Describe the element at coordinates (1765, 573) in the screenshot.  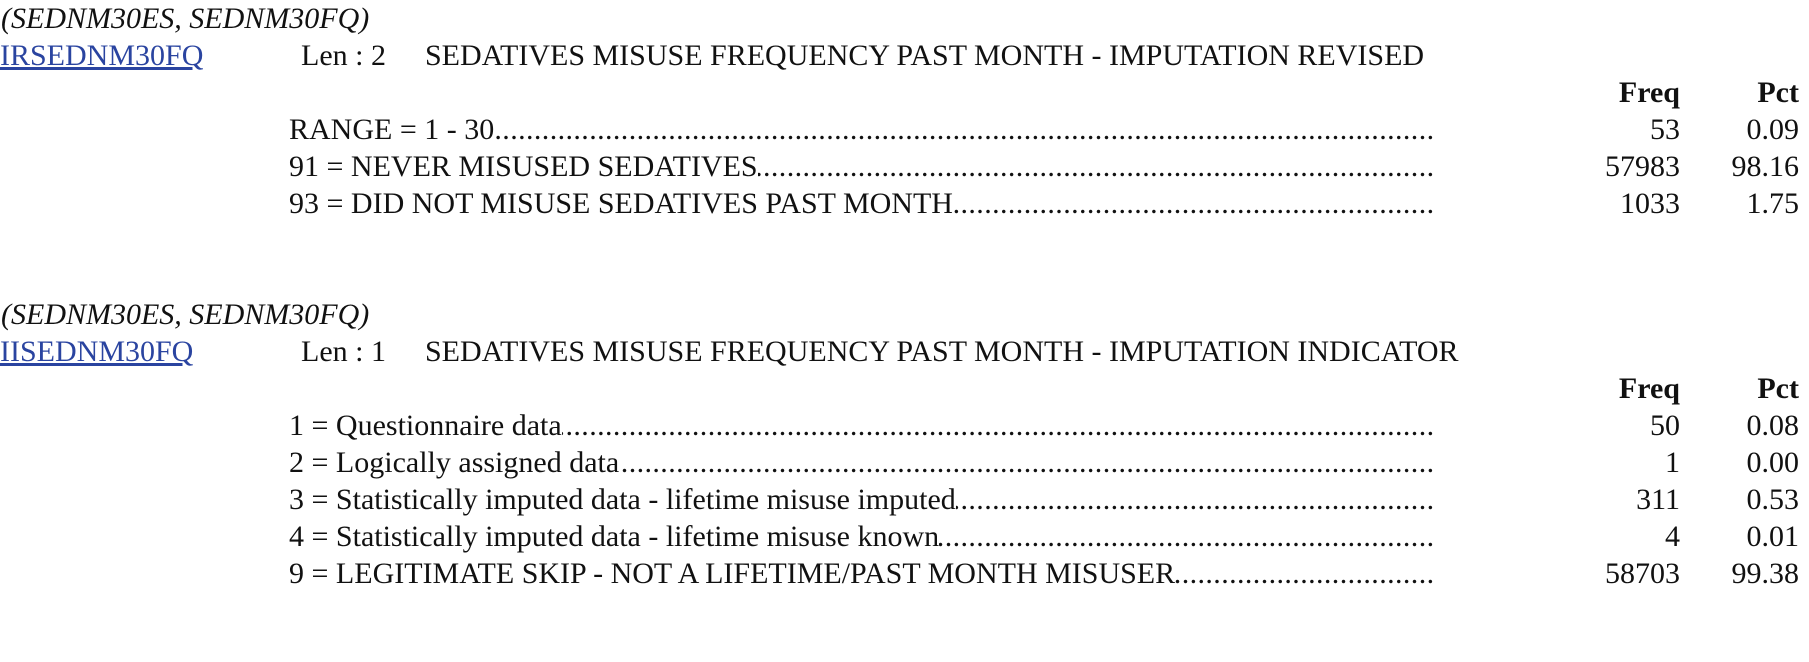
I see `pct-value: 99.38` at that location.